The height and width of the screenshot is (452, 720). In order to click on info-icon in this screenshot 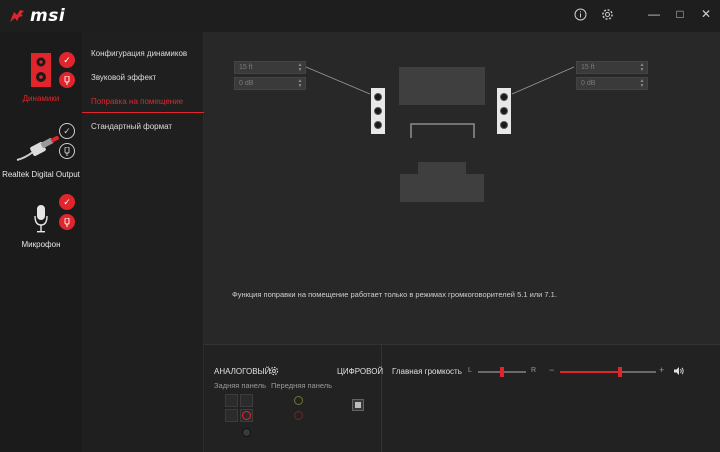, I will do `click(580, 14)`.